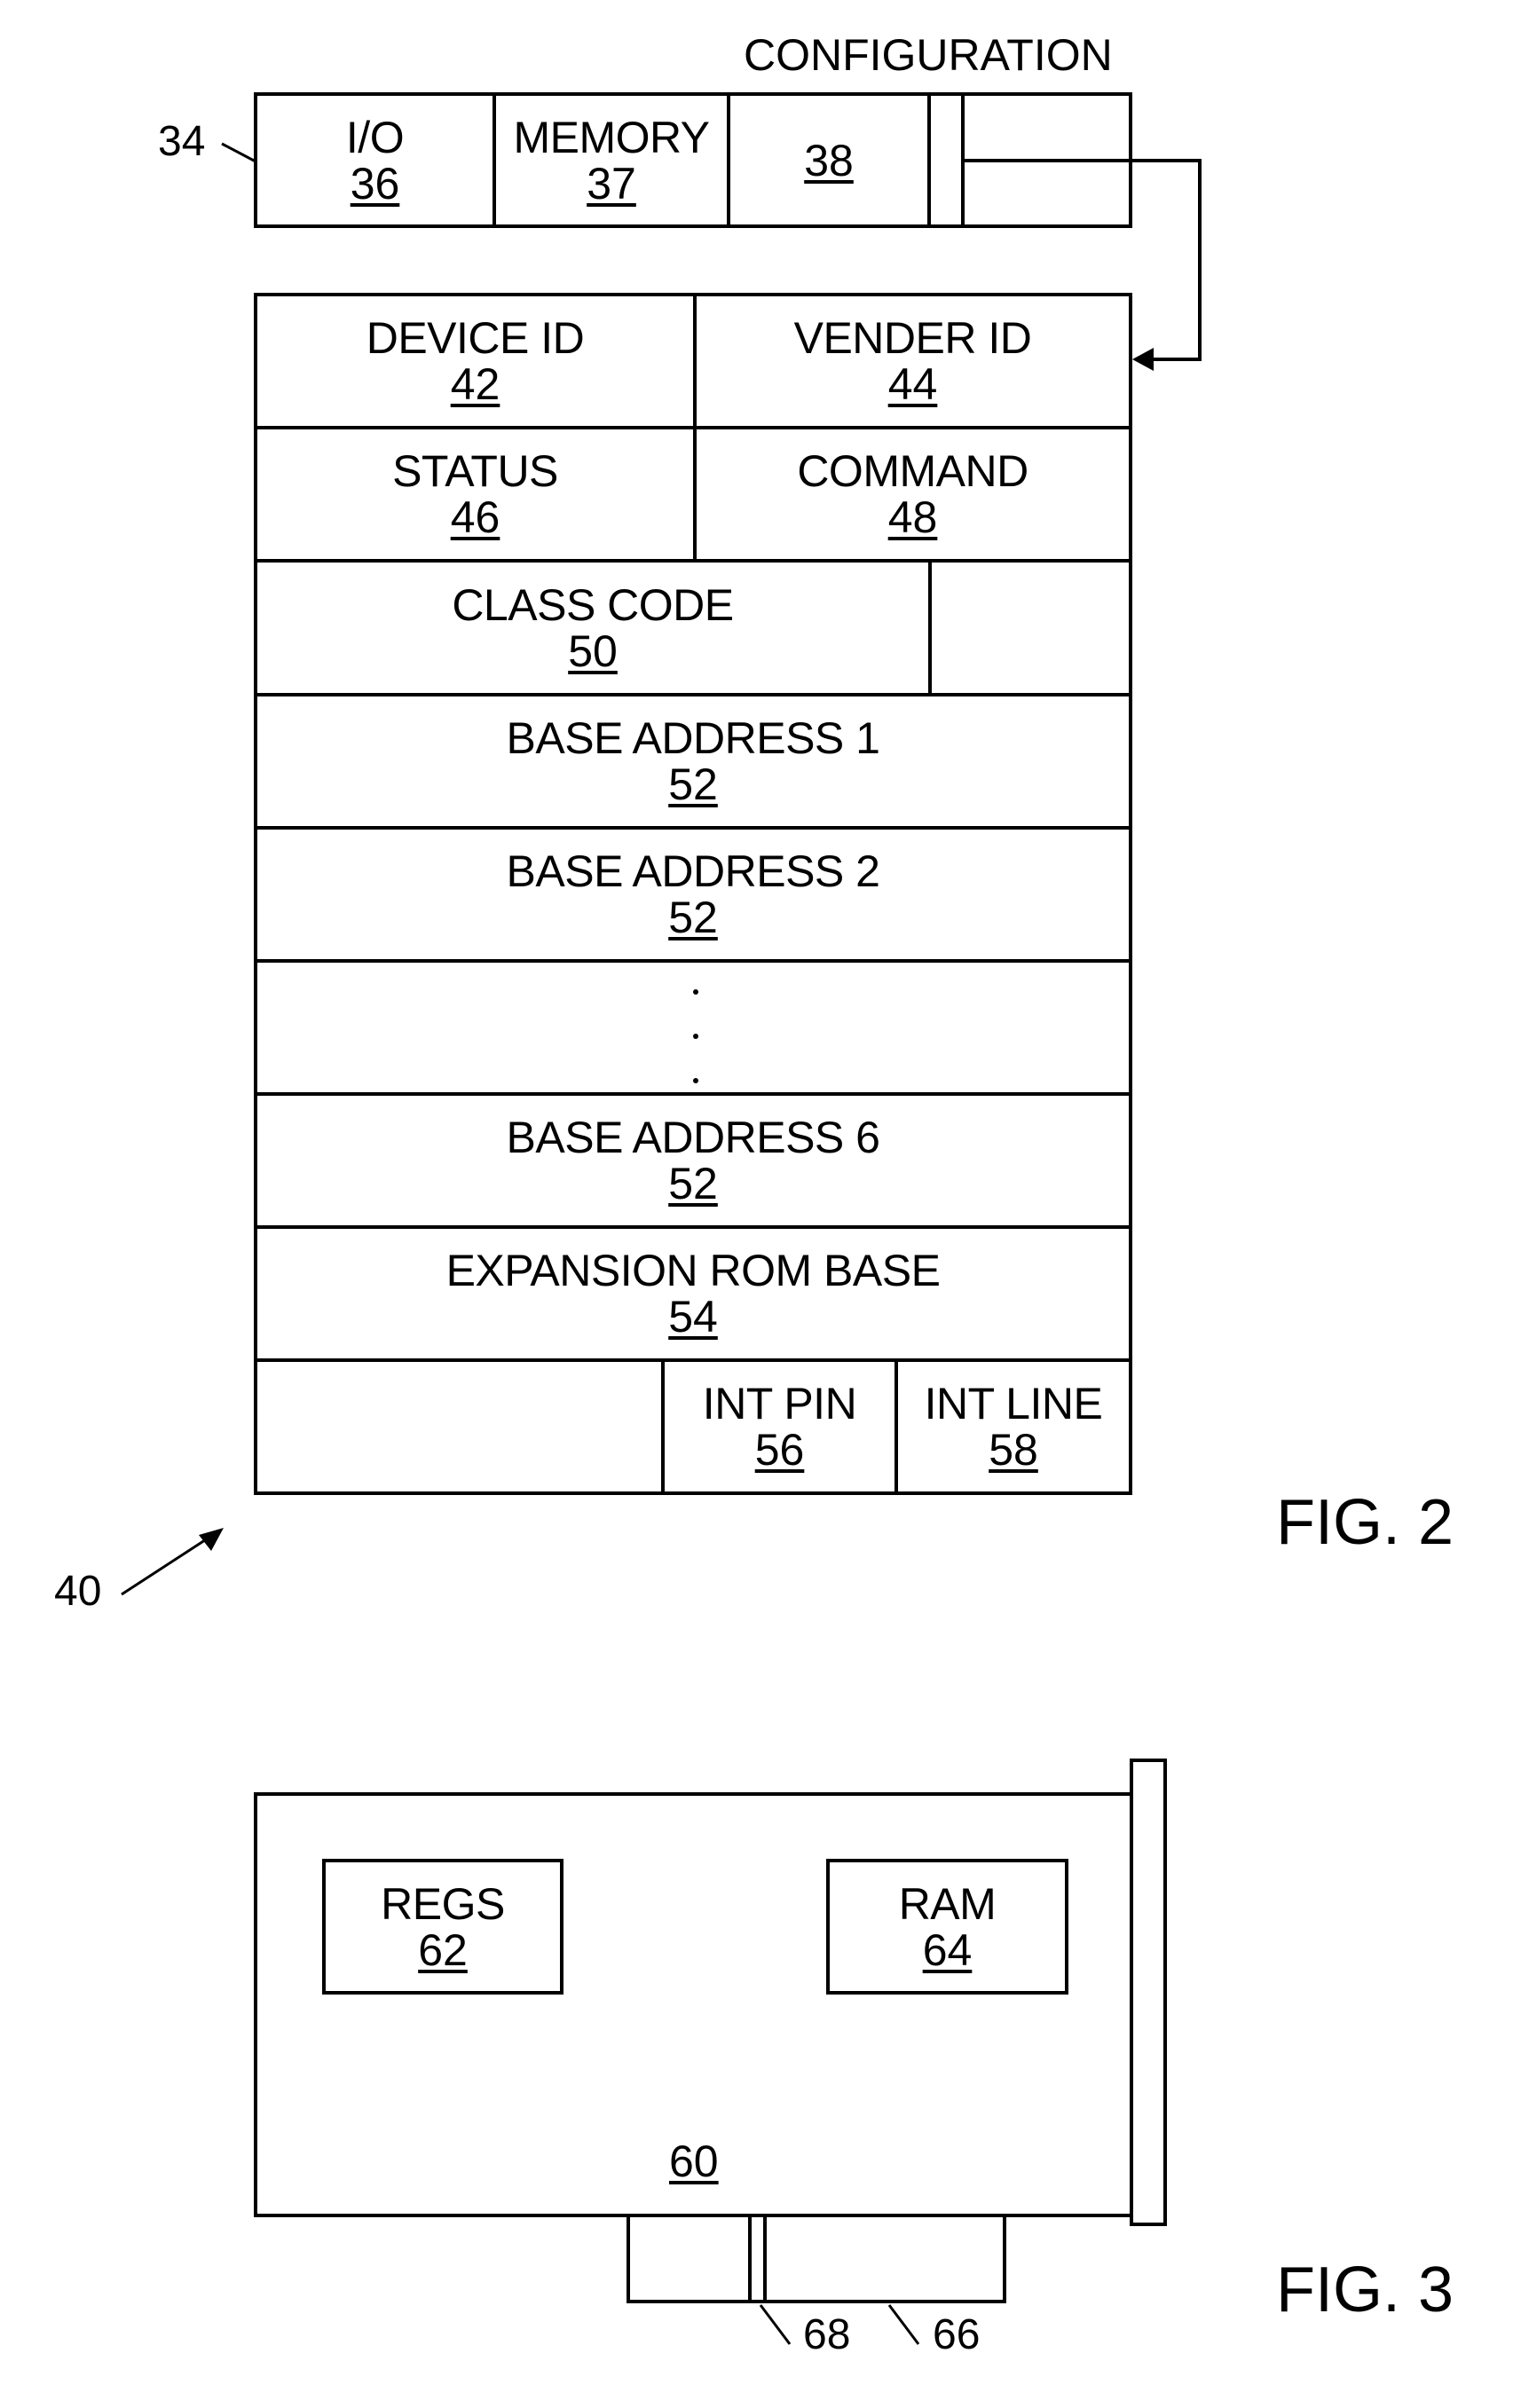 Image resolution: width=1521 pixels, height=2408 pixels. What do you see at coordinates (693, 871) in the screenshot?
I see `register-label: BASE ADDRESS 2` at bounding box center [693, 871].